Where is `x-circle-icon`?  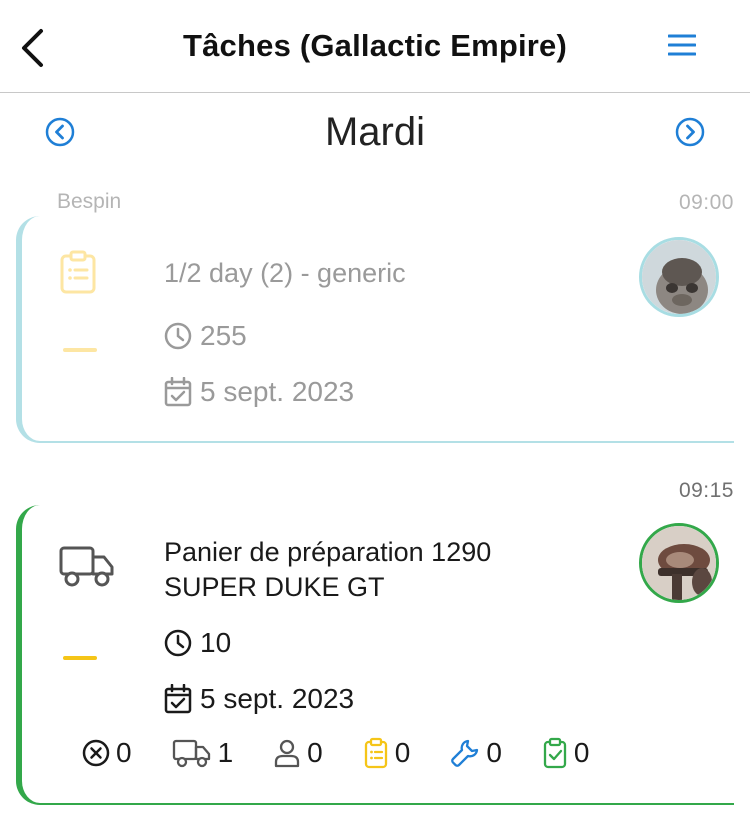
x-circle-icon is located at coordinates (96, 753).